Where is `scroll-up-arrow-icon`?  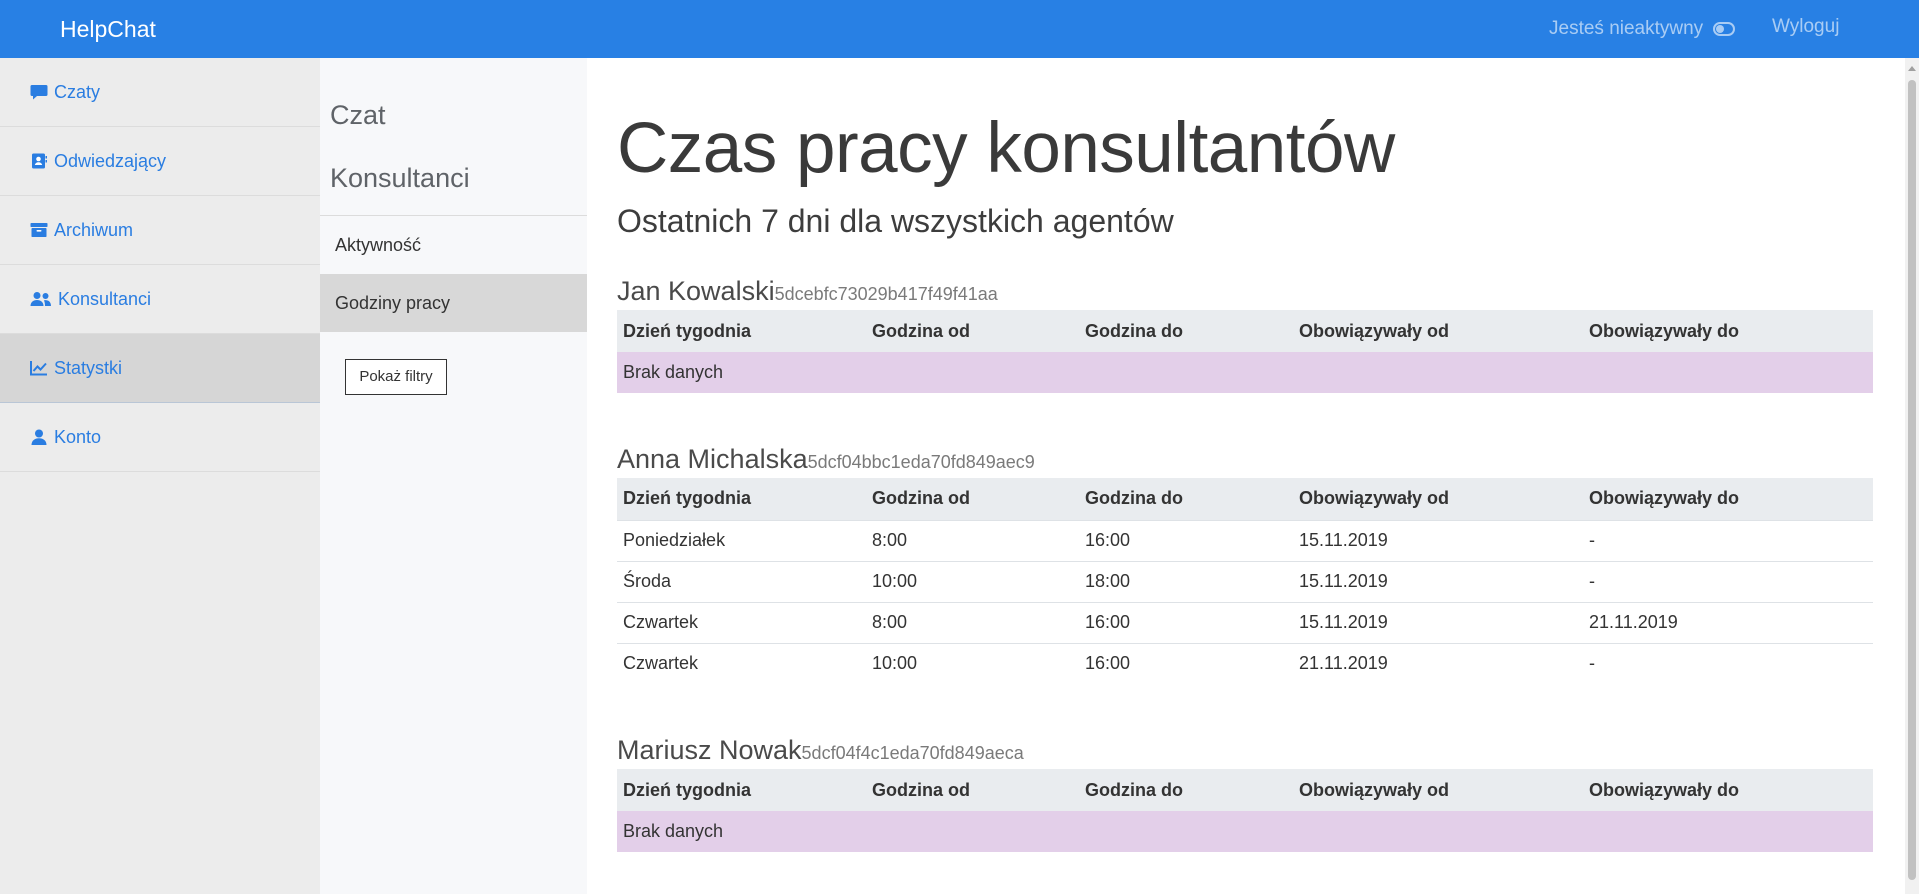 scroll-up-arrow-icon is located at coordinates (1912, 68).